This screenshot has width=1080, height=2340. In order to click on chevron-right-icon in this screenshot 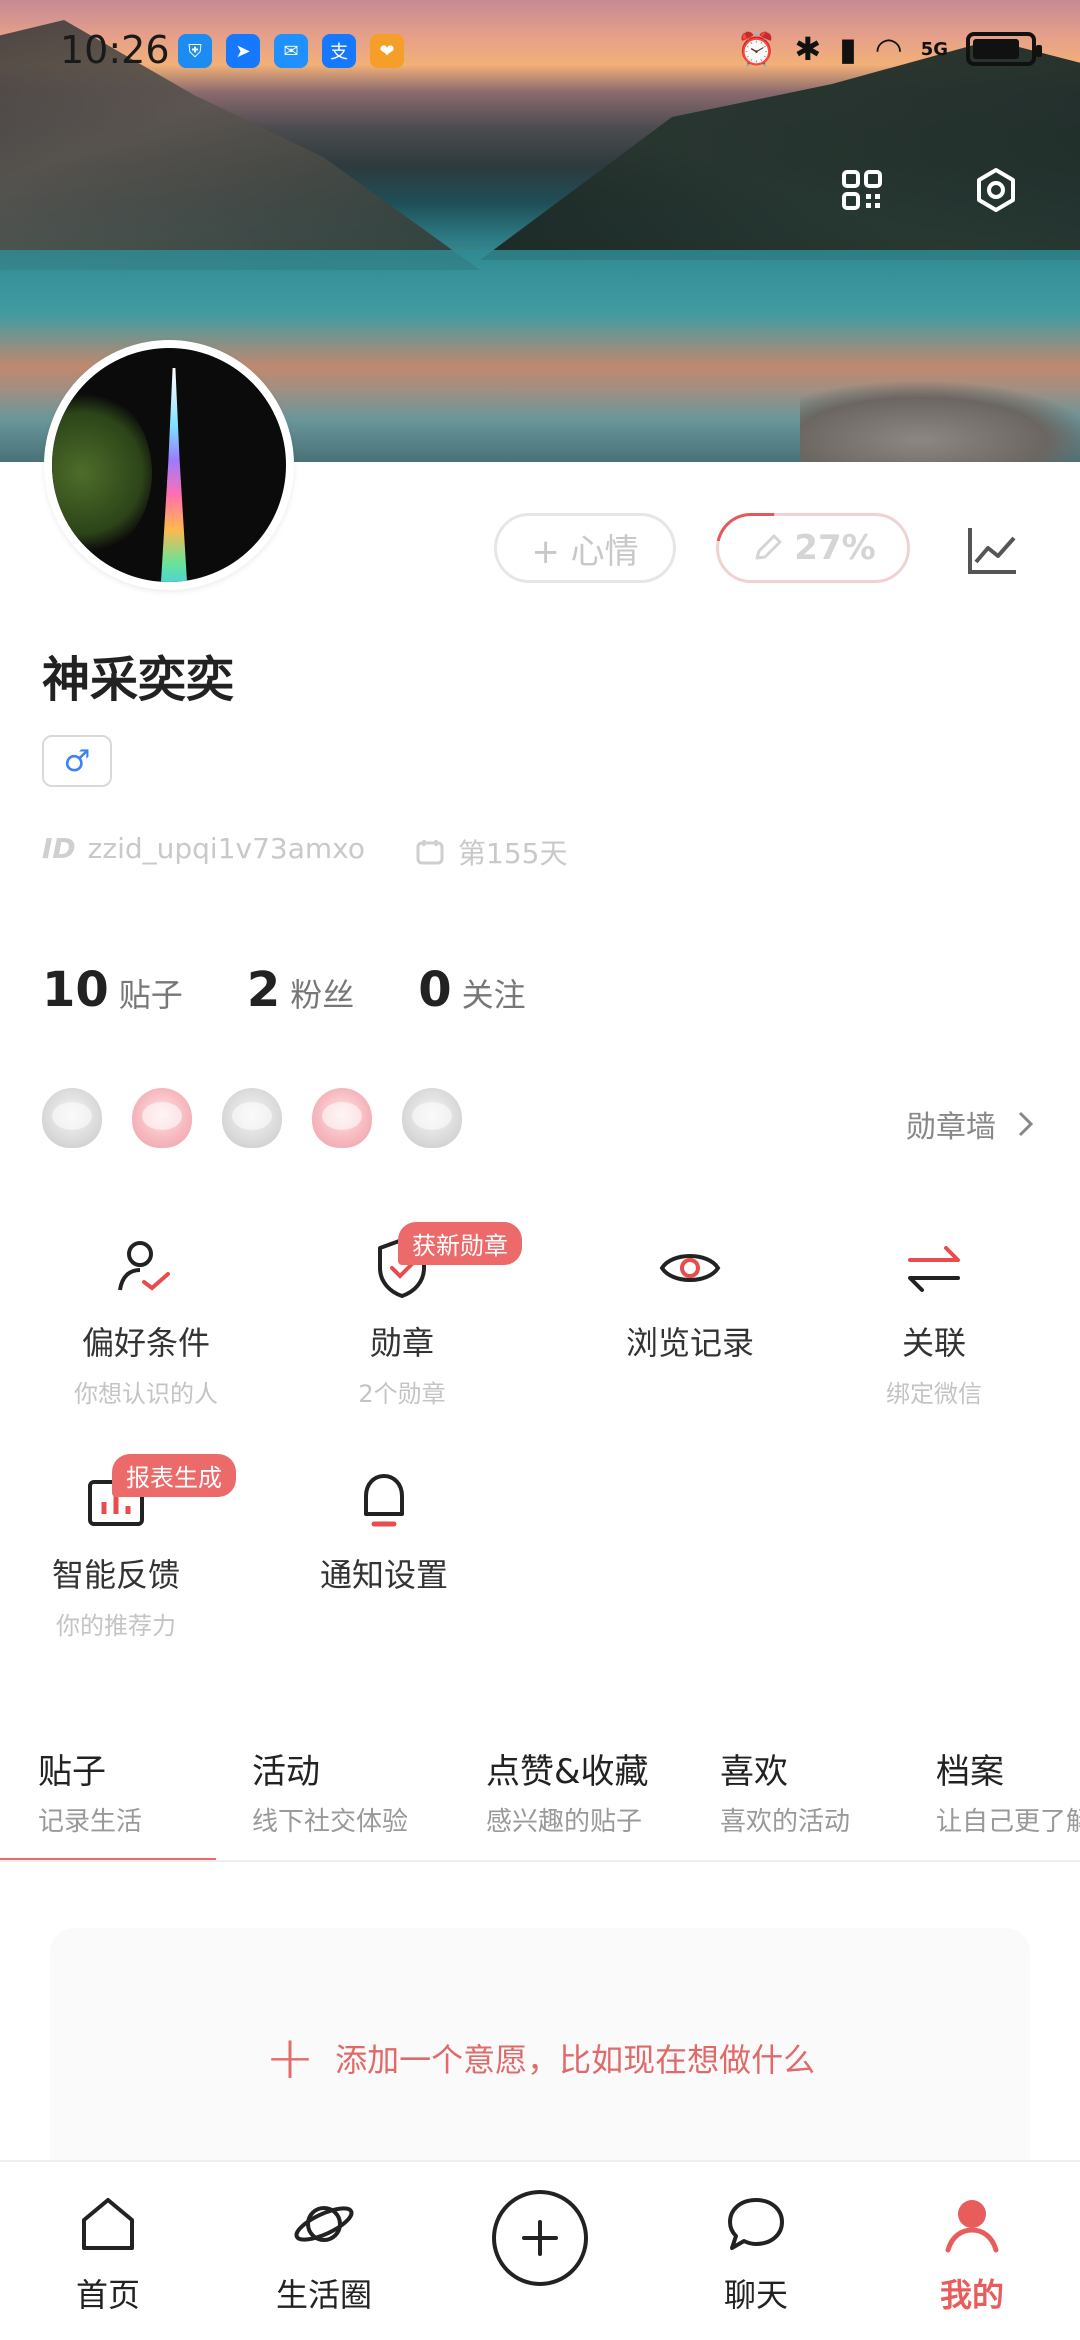, I will do `click(1026, 1124)`.